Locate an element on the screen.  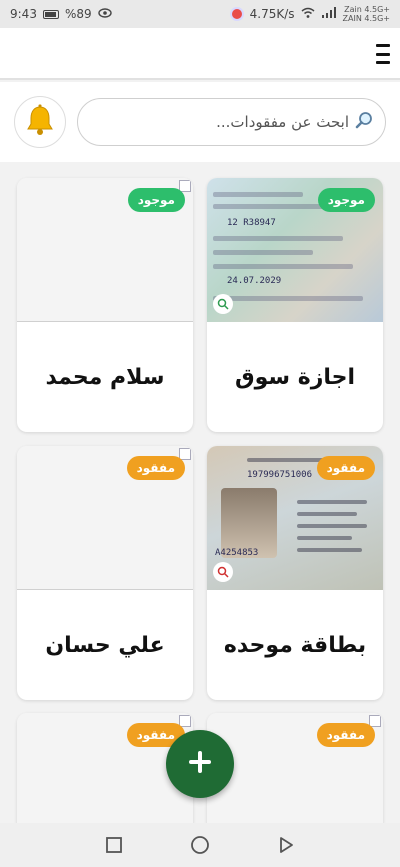
carrier-info: Zain 4.5G+ ZAIN 4.5G+ is located at coordinates (366, 14).